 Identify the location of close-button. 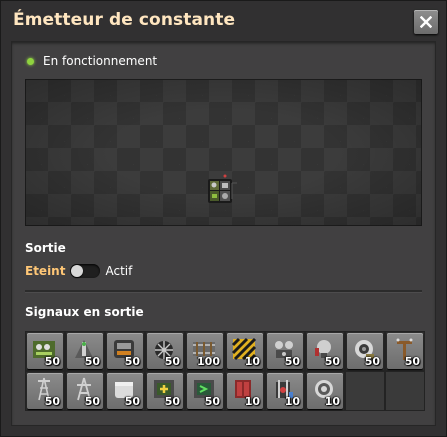
(426, 22).